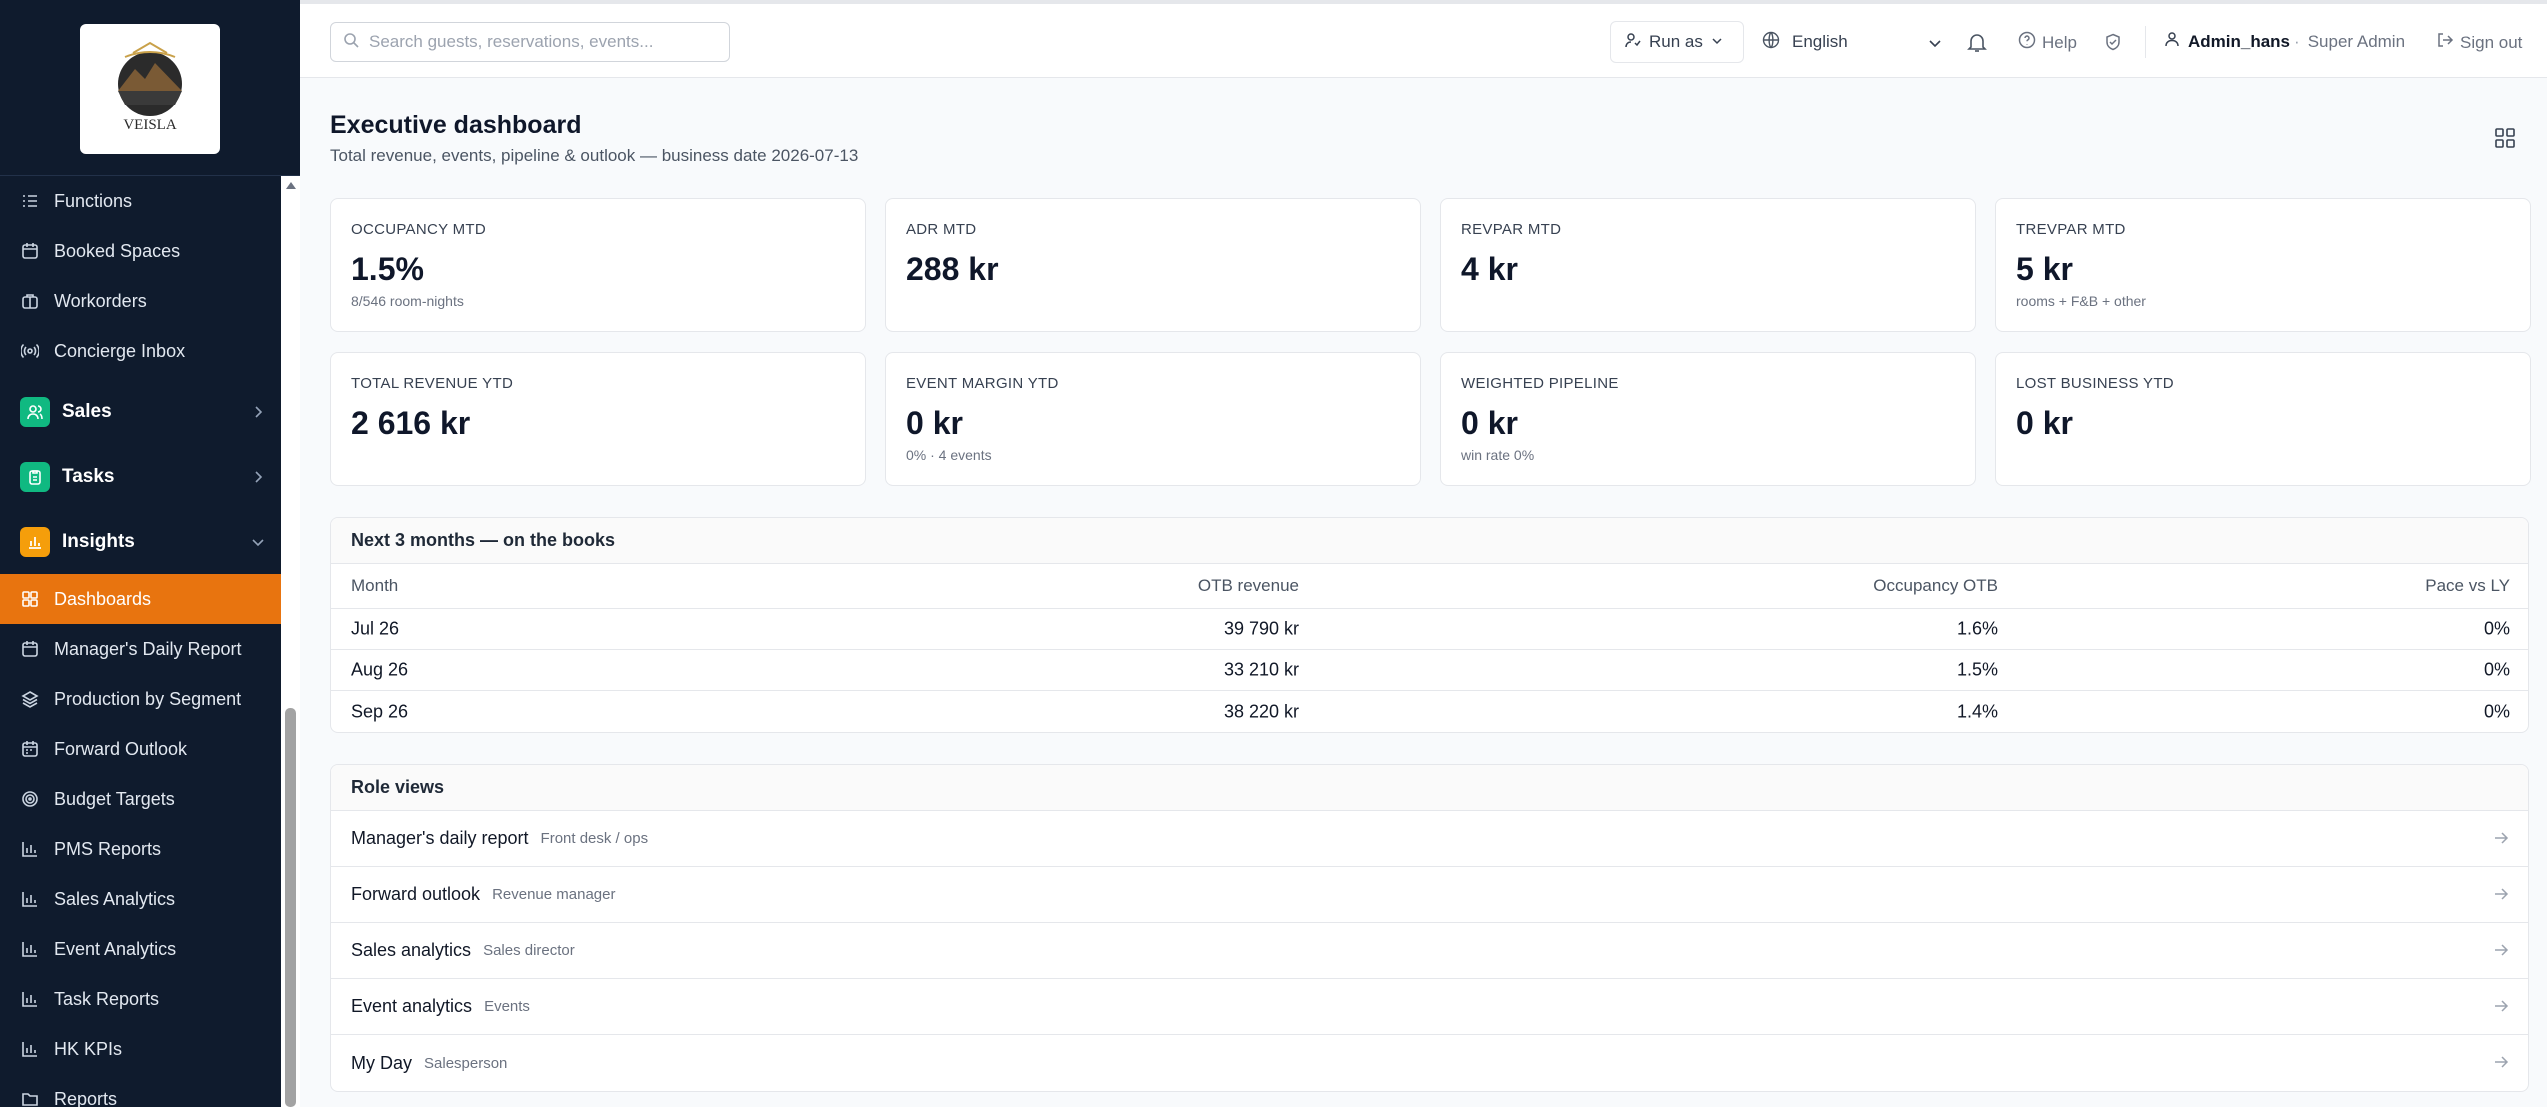 This screenshot has height=1107, width=2547. I want to click on role-view-tag: Sales director, so click(529, 950).